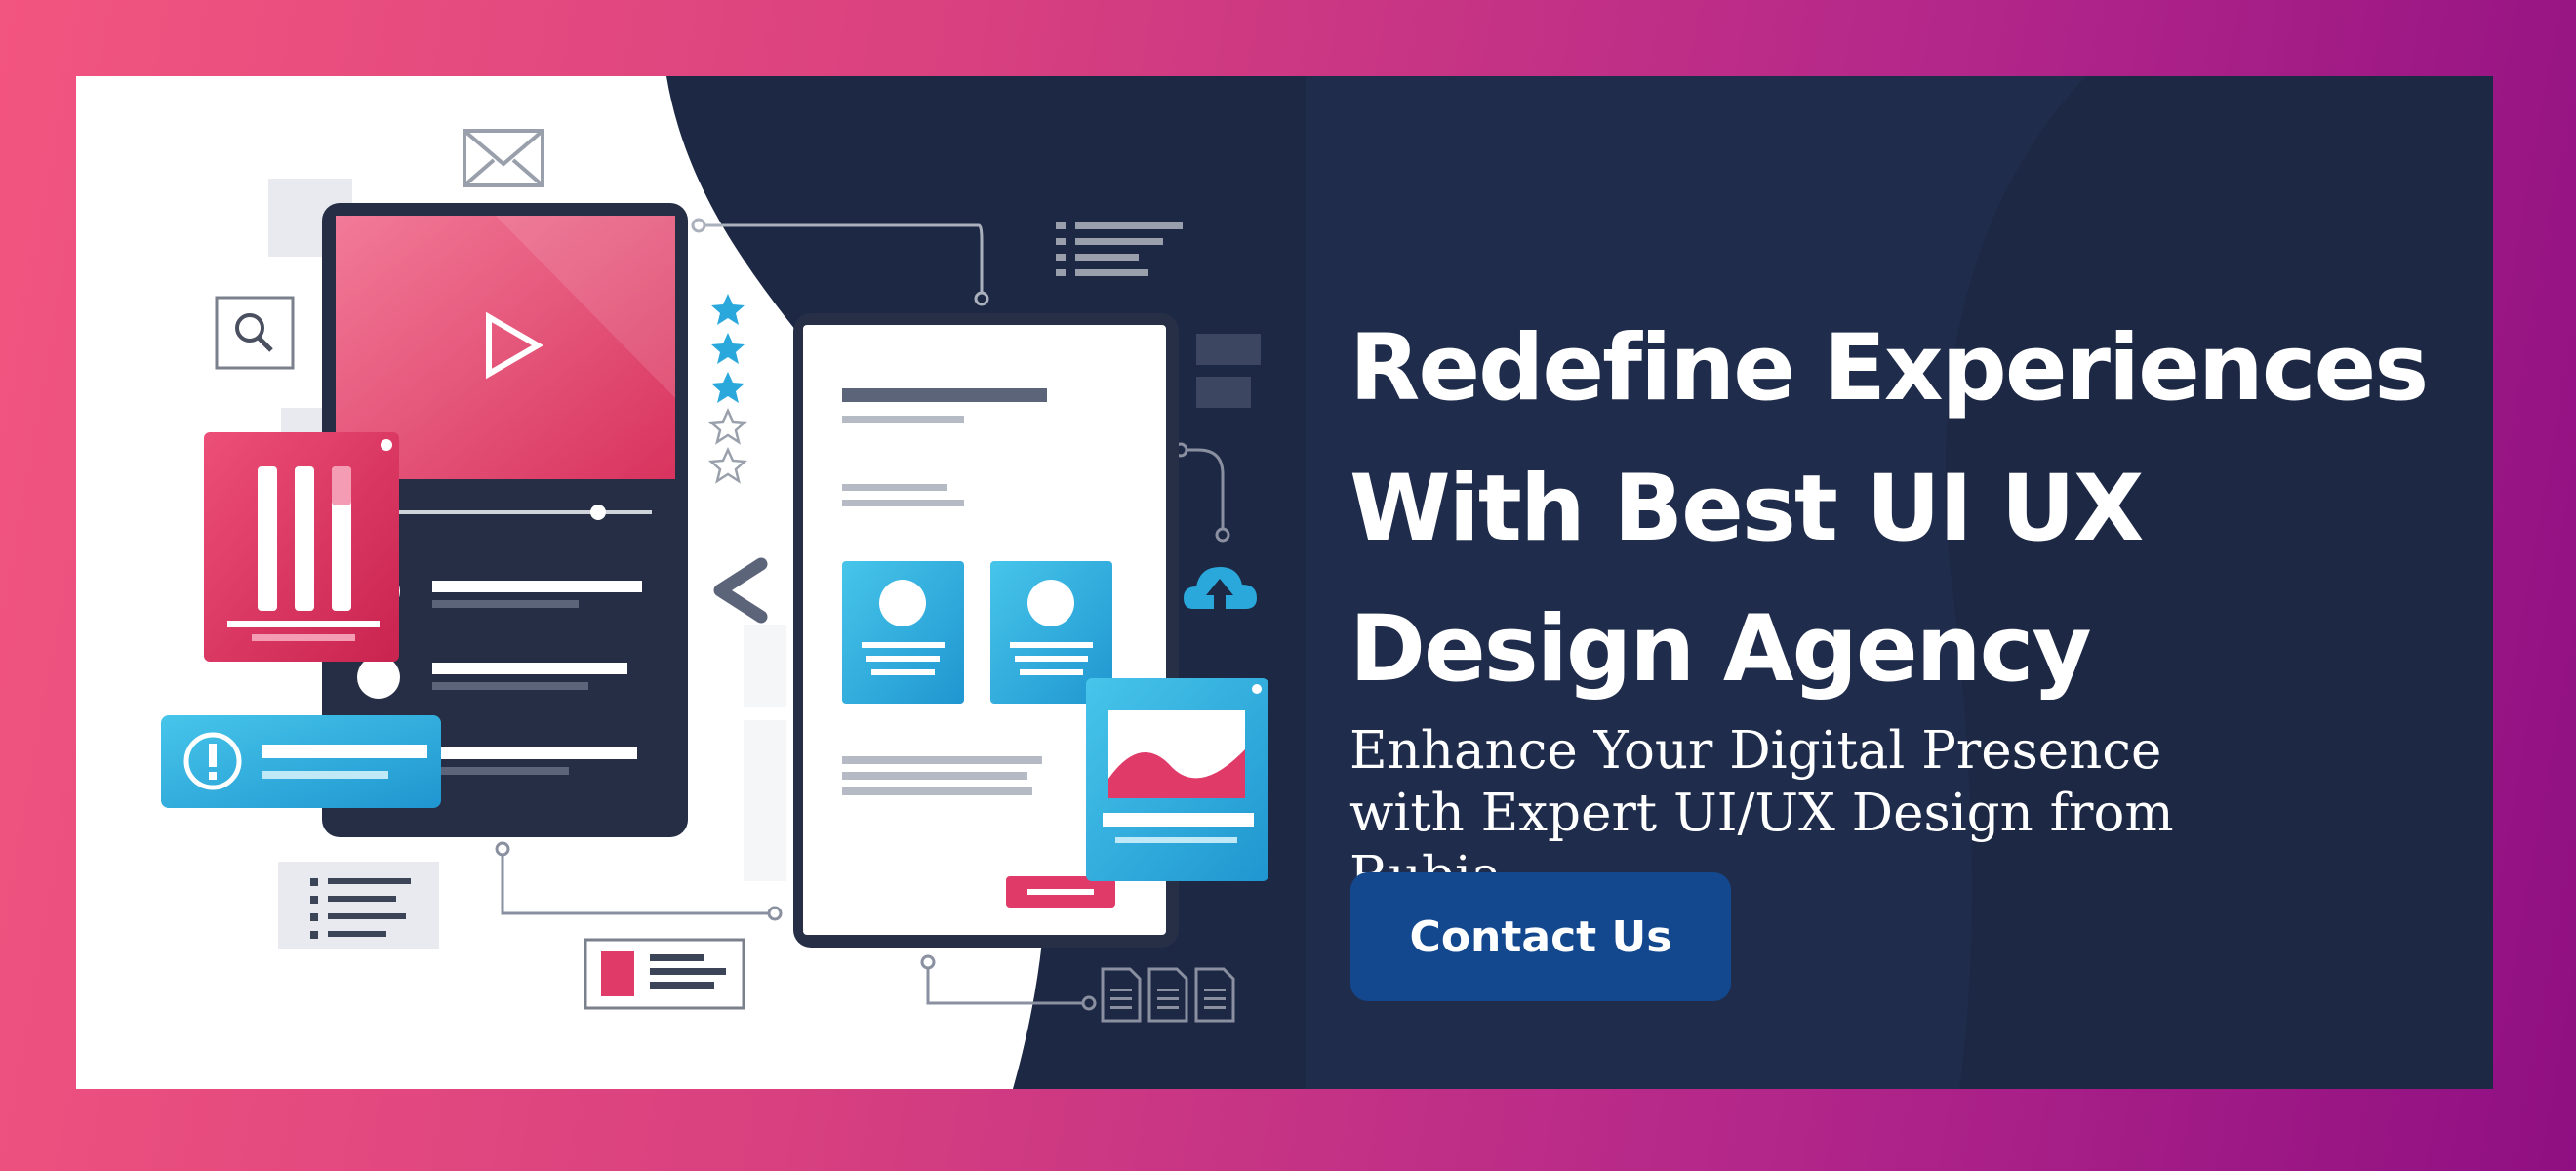 Image resolution: width=2576 pixels, height=1171 pixels. I want to click on profile-card, so click(903, 632).